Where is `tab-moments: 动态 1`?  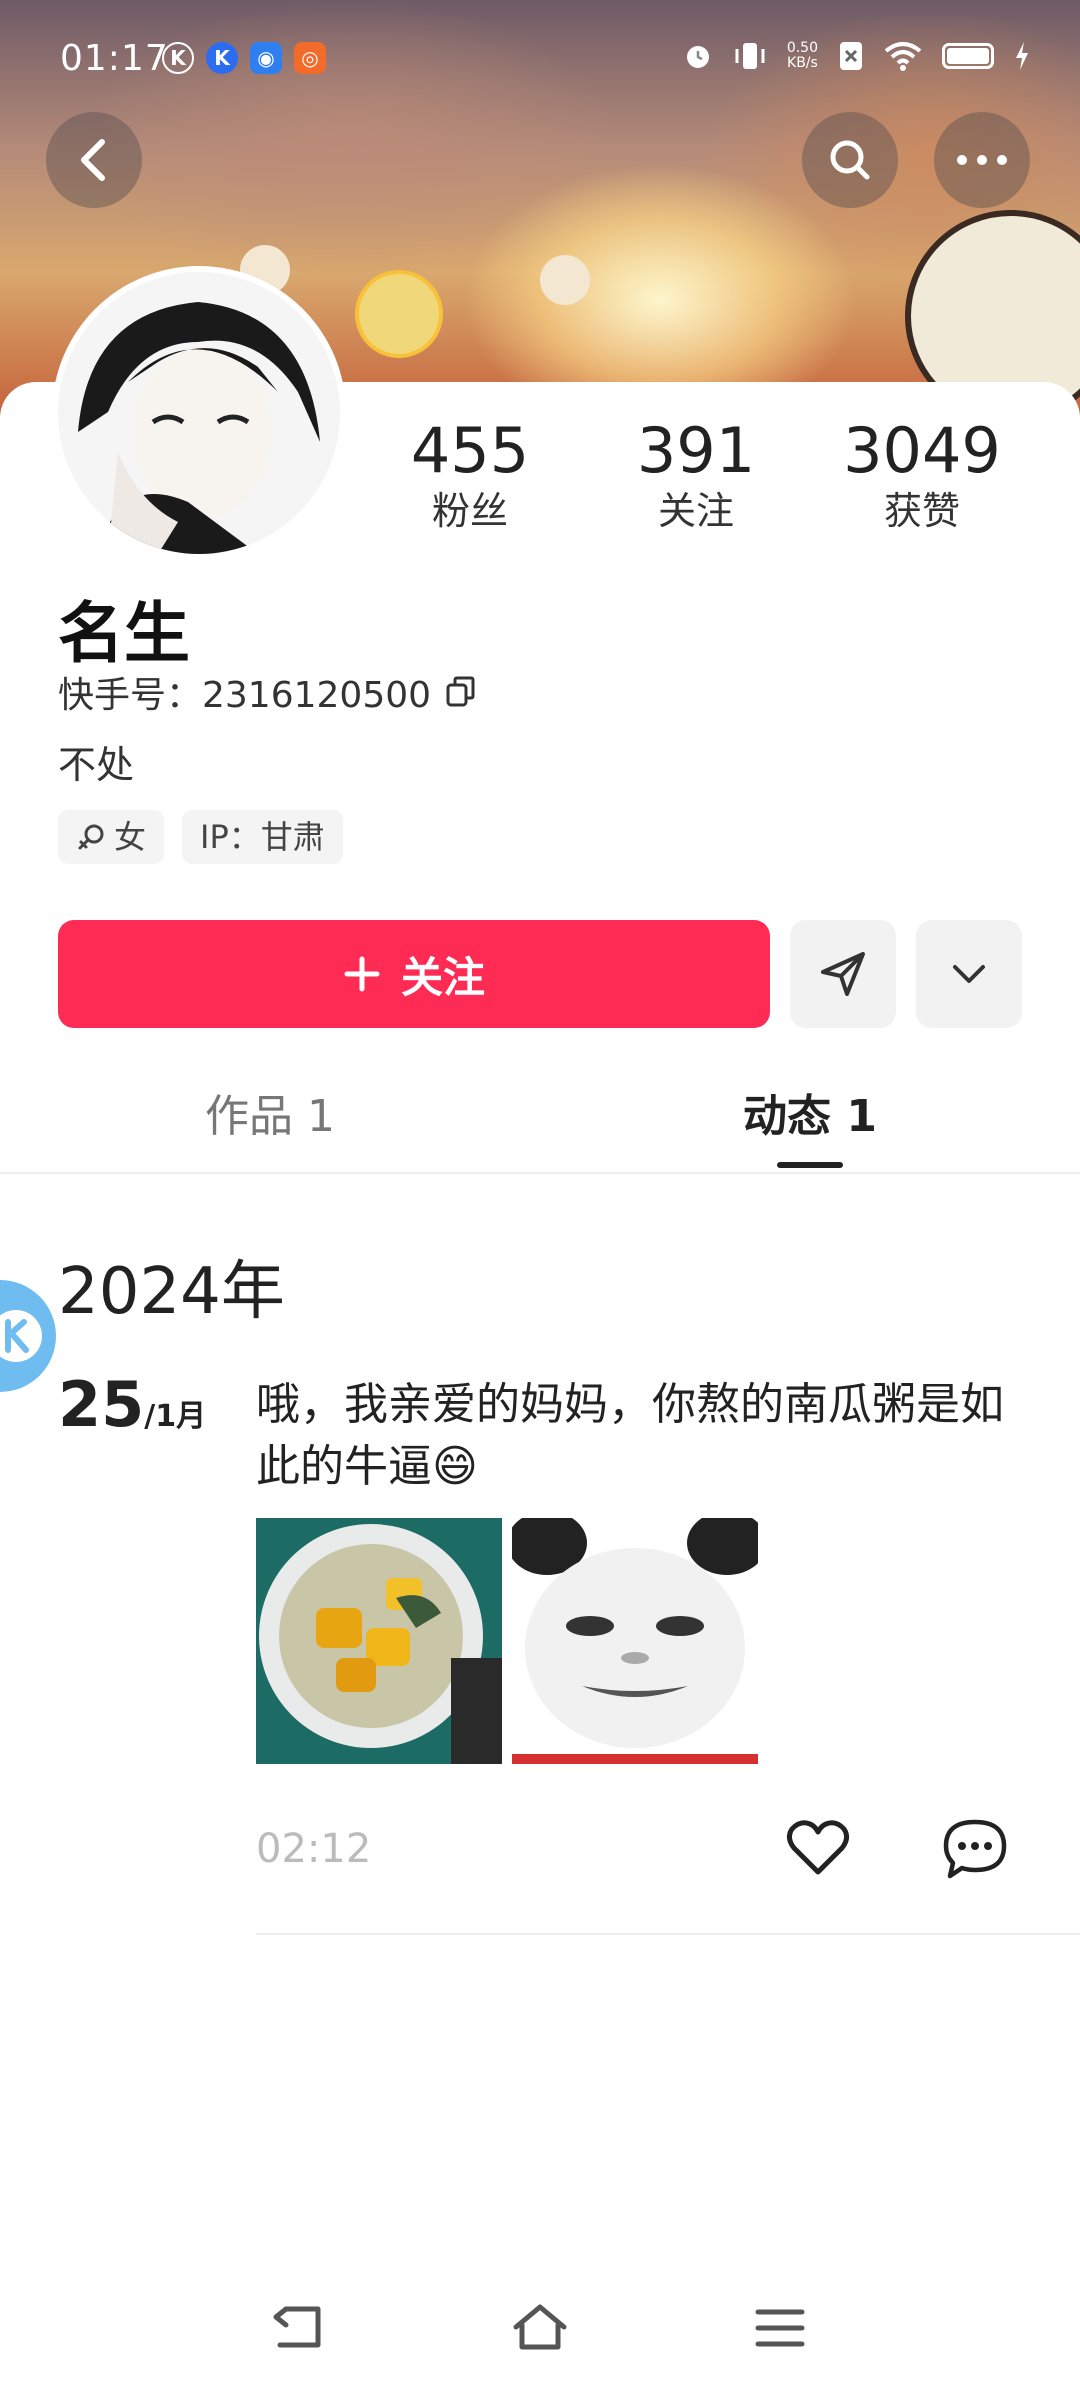
tab-moments: 动态 1 is located at coordinates (810, 1112).